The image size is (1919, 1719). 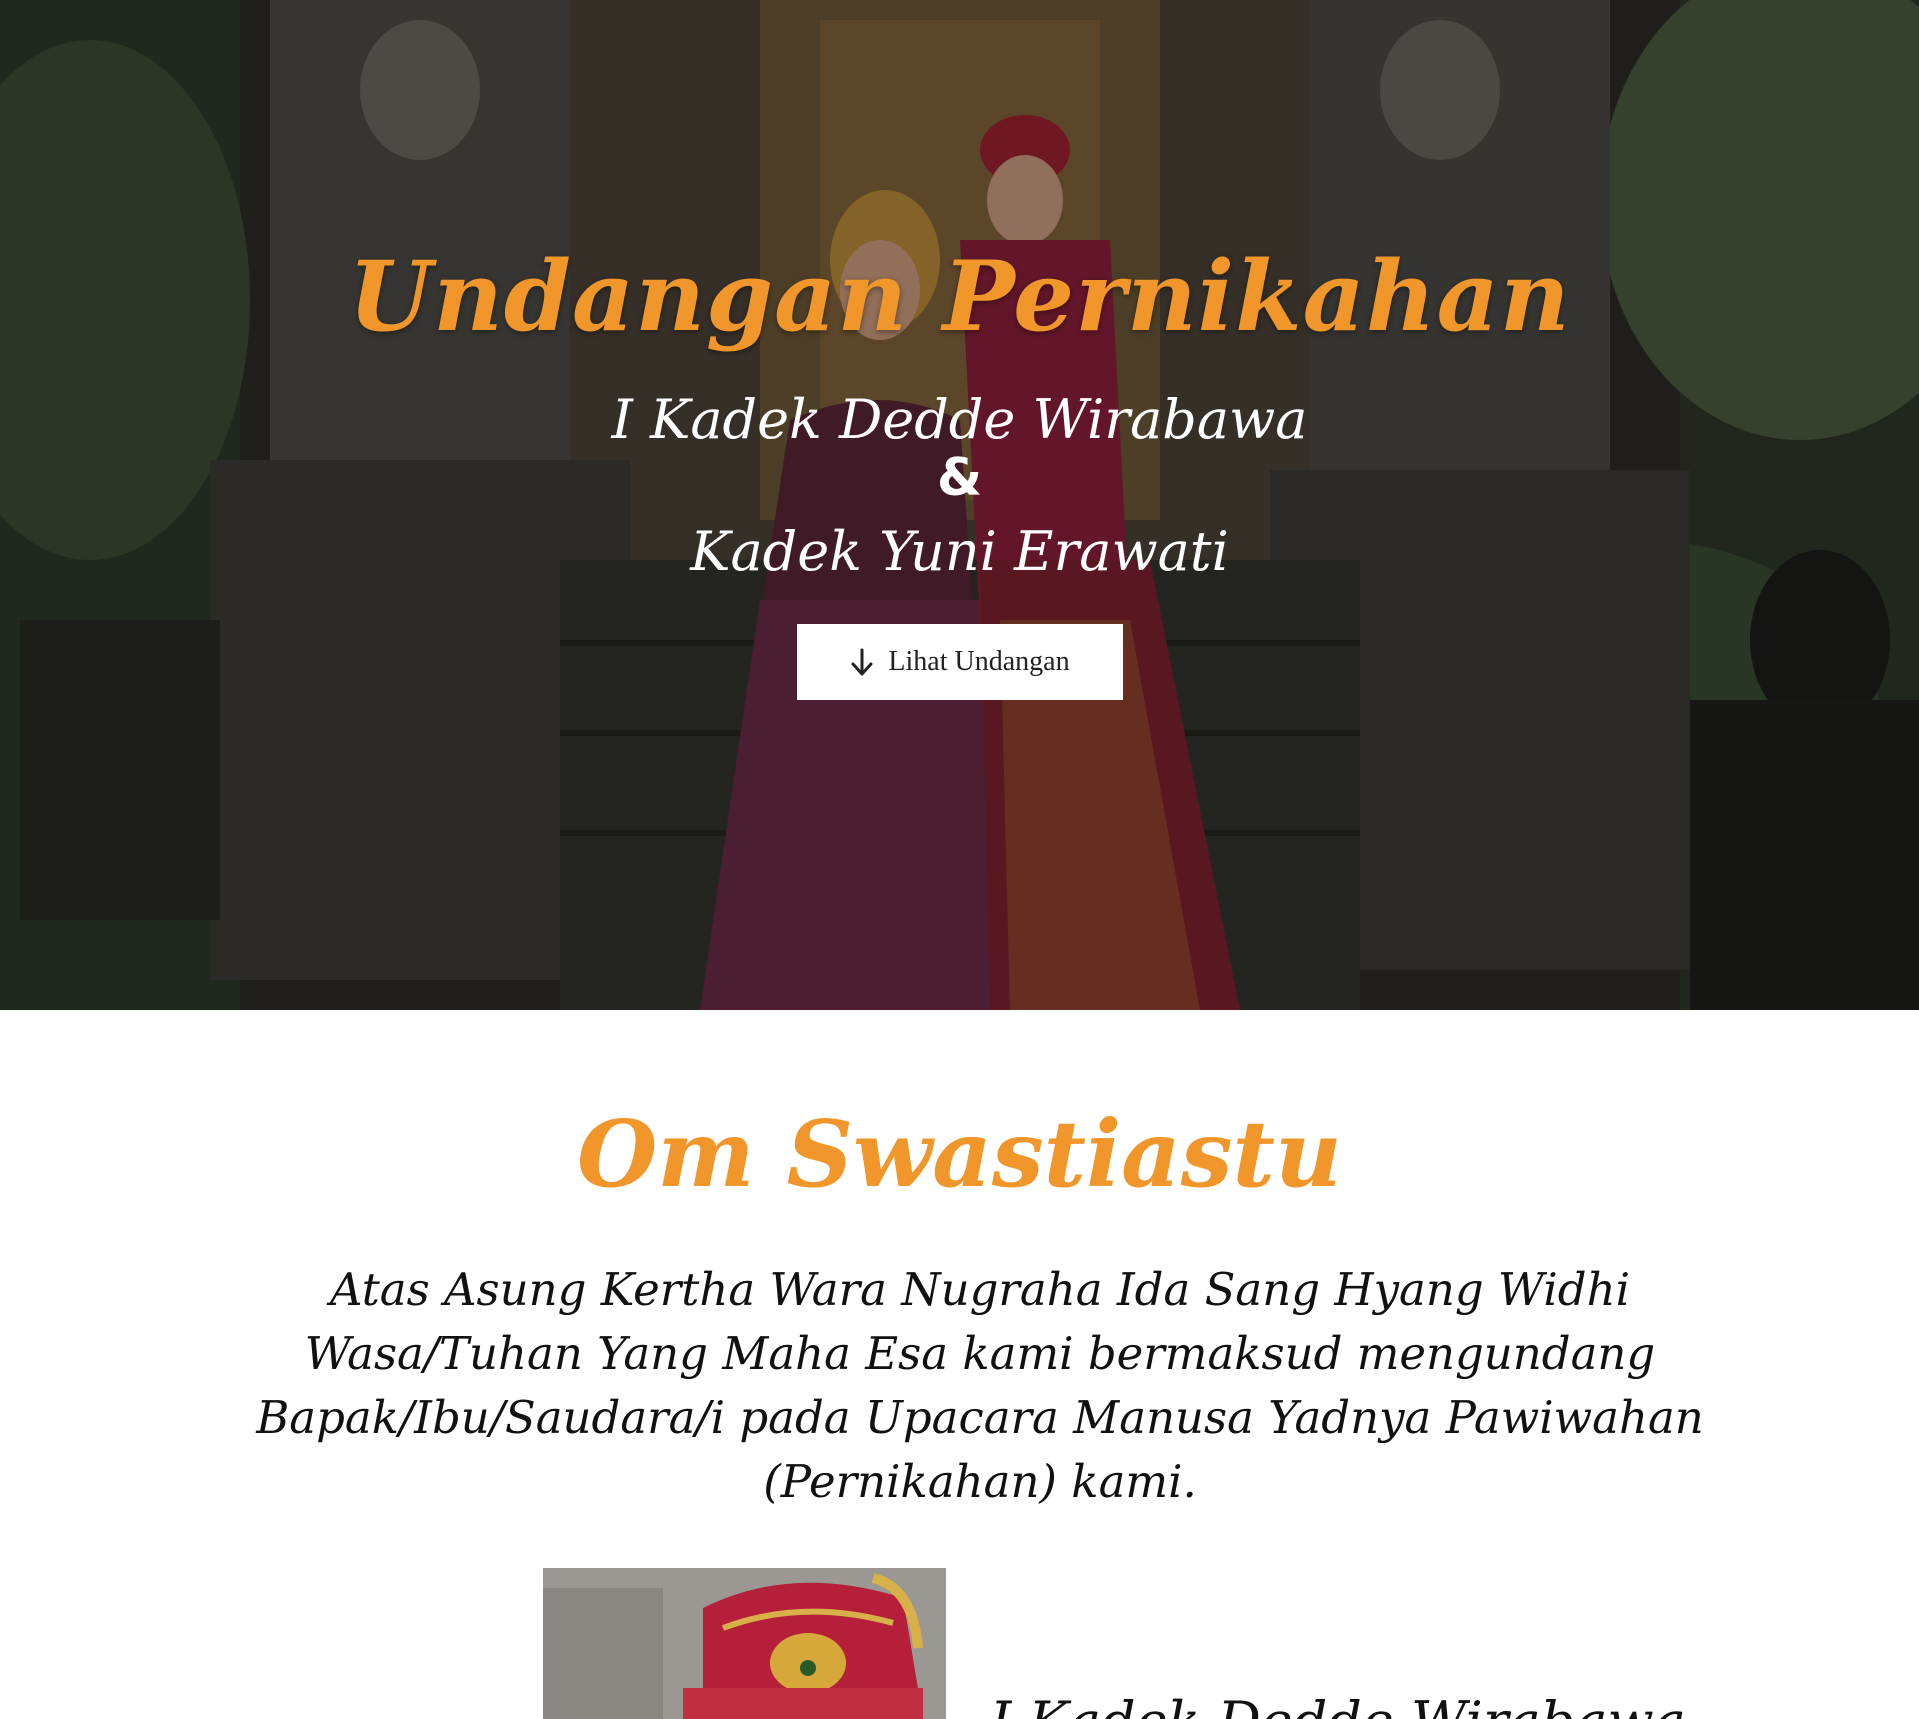 What do you see at coordinates (959, 296) in the screenshot?
I see `hero-title: Undangan Pernikahan` at bounding box center [959, 296].